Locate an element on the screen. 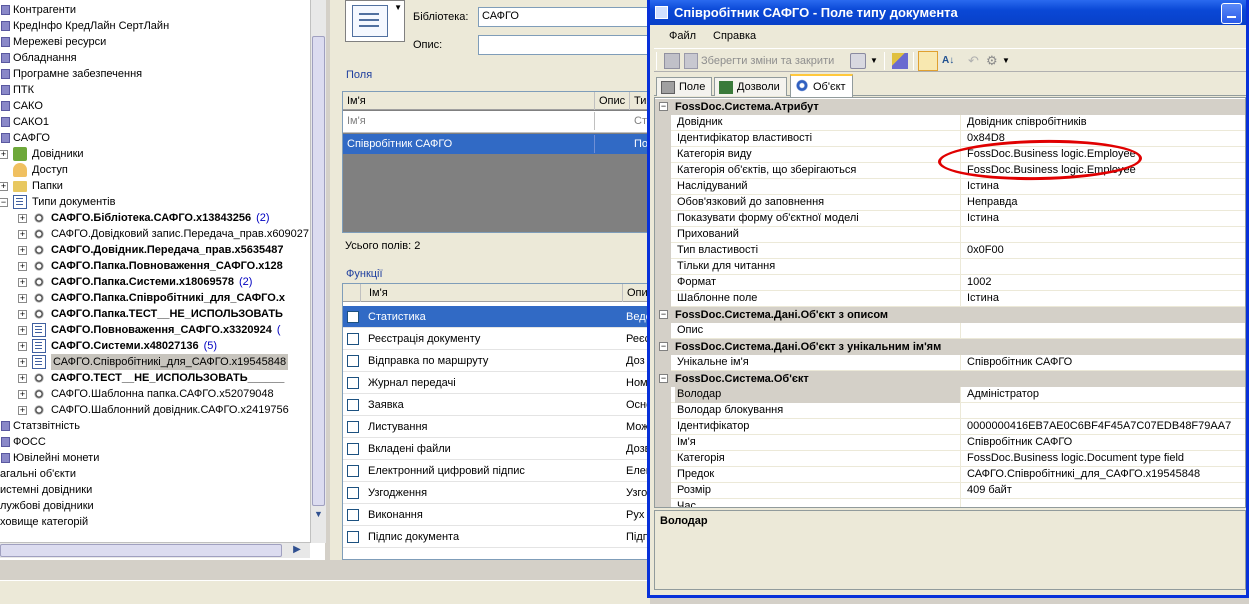  property-value: САФГО.Співробітникі_для_САФГО.x19545848 is located at coordinates (1105, 475).